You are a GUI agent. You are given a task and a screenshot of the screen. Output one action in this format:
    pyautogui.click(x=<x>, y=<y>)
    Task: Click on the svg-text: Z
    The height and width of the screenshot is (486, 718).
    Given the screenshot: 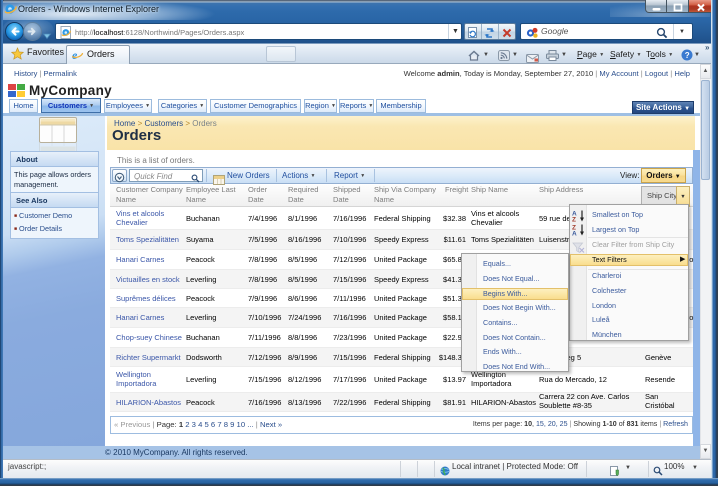 What is the action you would take?
    pyautogui.click(x=574, y=220)
    